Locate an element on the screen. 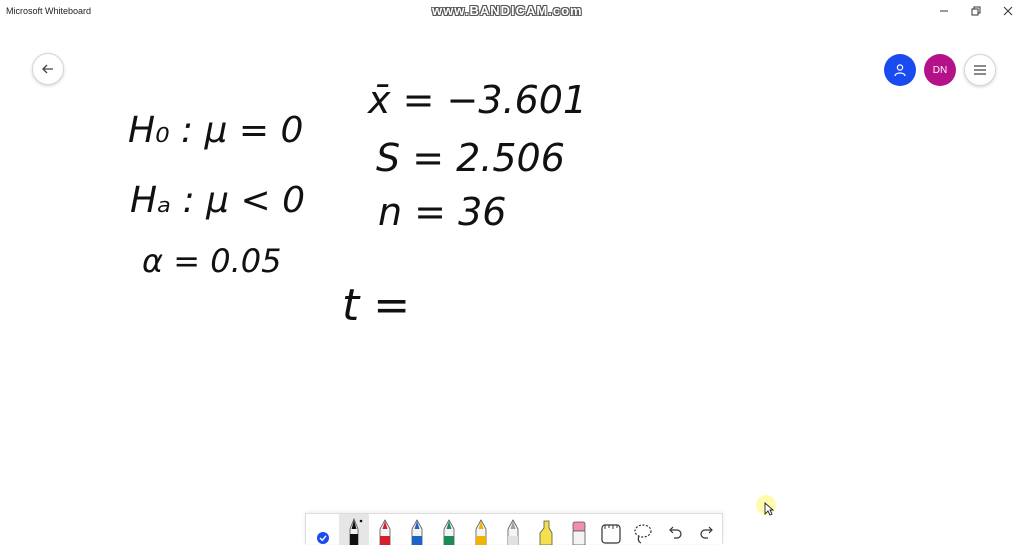 The height and width of the screenshot is (545, 1024). sample-mean: x̄ = −3.601 is located at coordinates (478, 100).